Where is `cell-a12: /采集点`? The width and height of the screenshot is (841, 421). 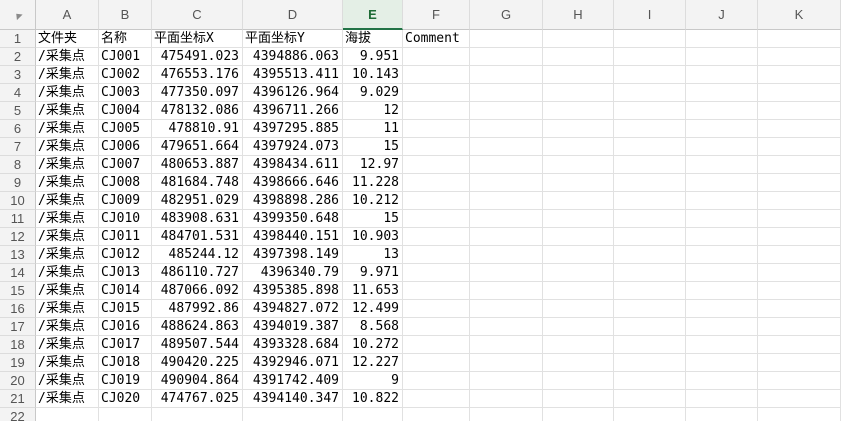
cell-a12: /采集点 is located at coordinates (67, 237).